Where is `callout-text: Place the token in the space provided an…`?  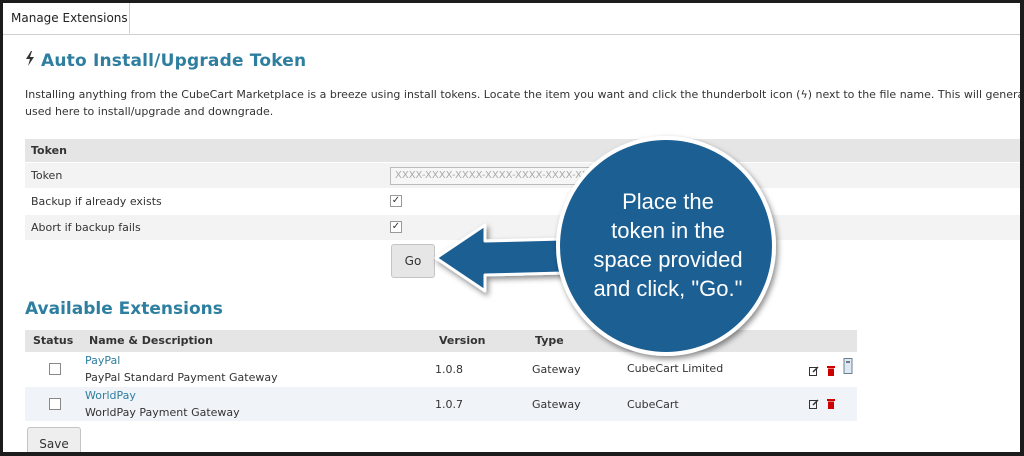
callout-text: Place the token in the space provided an… is located at coordinates (668, 245).